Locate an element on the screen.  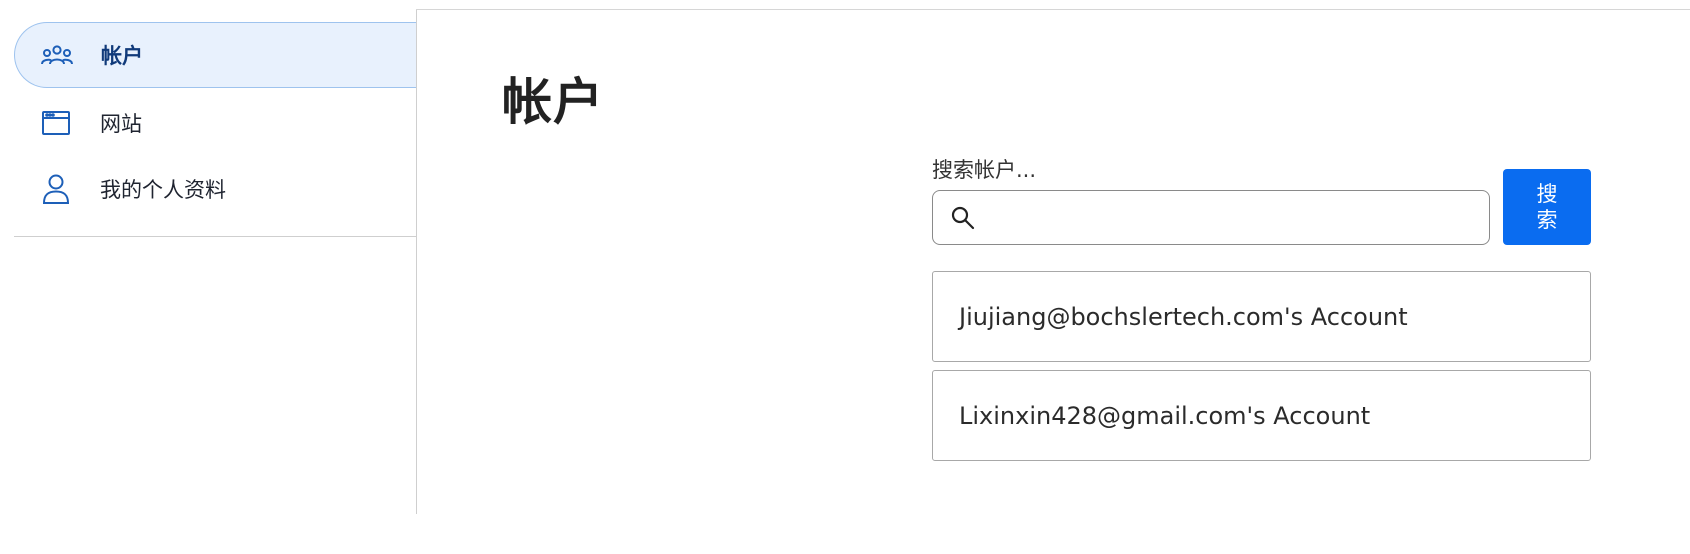
sidebar-item-my-profile: 我的个人资料 is located at coordinates (215, 189).